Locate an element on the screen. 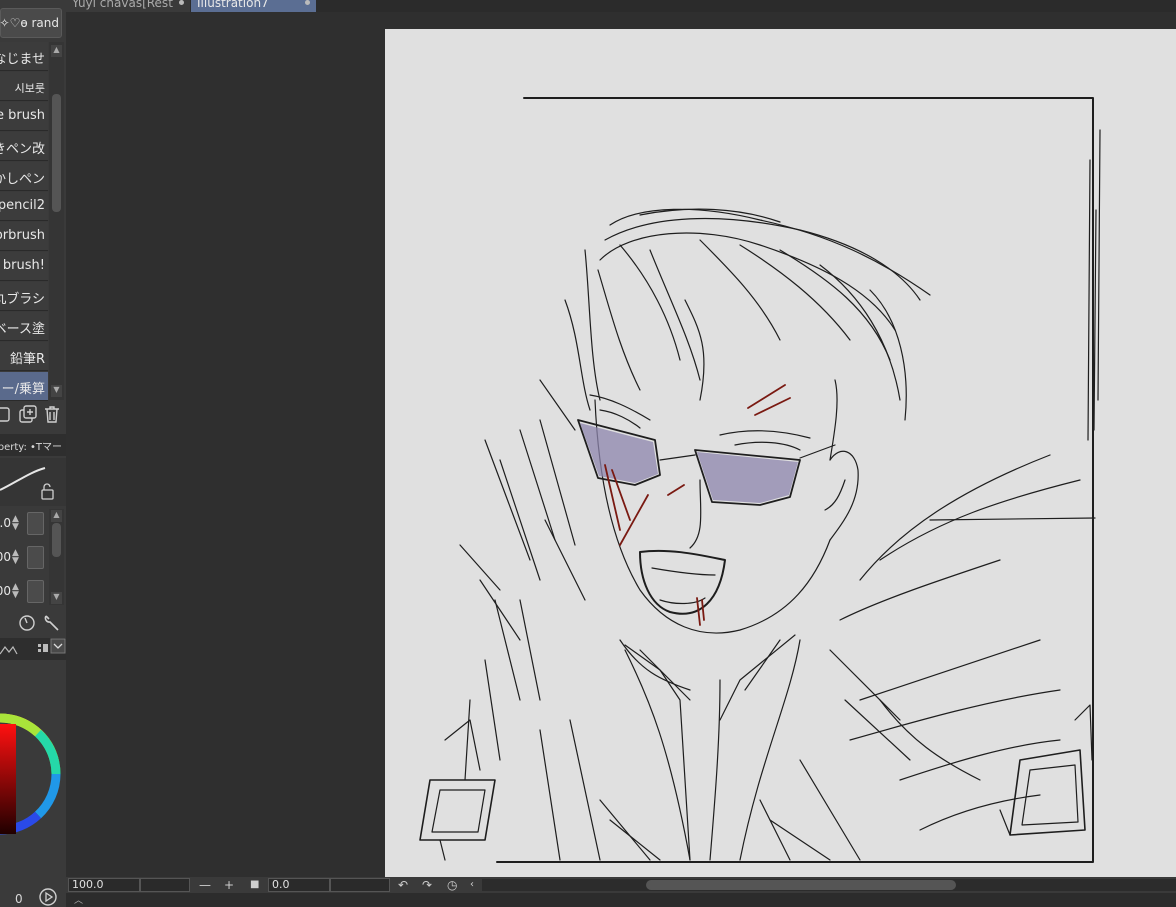  tab-label: Yuyi chavas[Rest is located at coordinates (122, 5).